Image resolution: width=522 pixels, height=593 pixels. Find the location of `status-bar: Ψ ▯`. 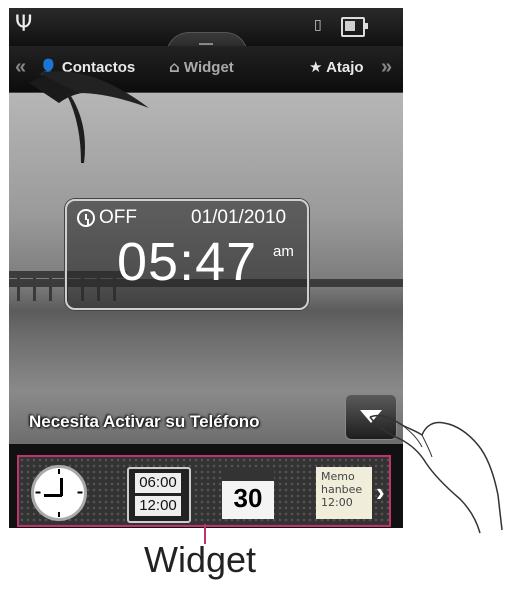

status-bar: Ψ ▯ is located at coordinates (206, 31).